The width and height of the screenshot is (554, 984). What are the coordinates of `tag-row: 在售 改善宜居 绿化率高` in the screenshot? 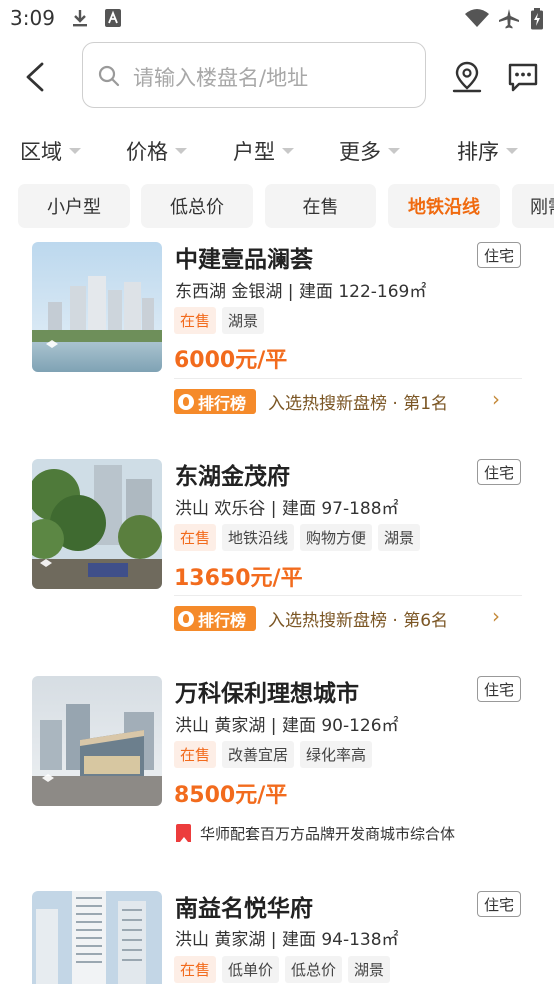 It's located at (273, 754).